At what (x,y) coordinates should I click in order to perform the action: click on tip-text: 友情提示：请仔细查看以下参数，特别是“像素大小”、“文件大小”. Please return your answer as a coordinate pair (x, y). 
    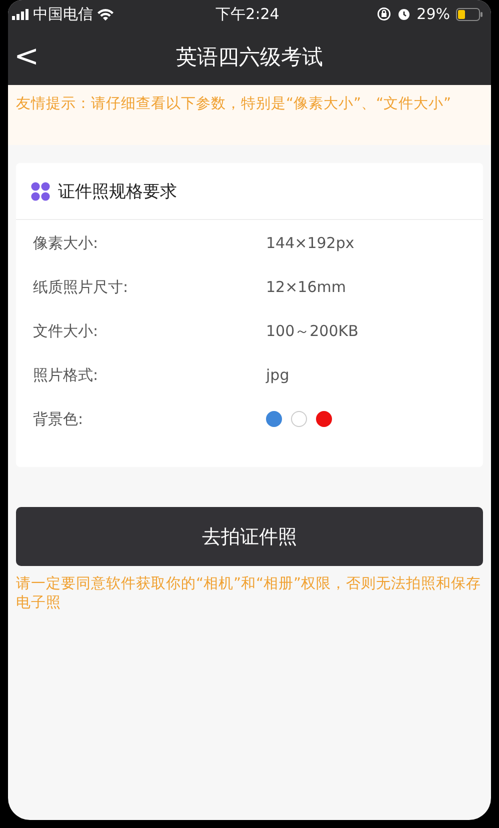
    Looking at the image, I should click on (234, 104).